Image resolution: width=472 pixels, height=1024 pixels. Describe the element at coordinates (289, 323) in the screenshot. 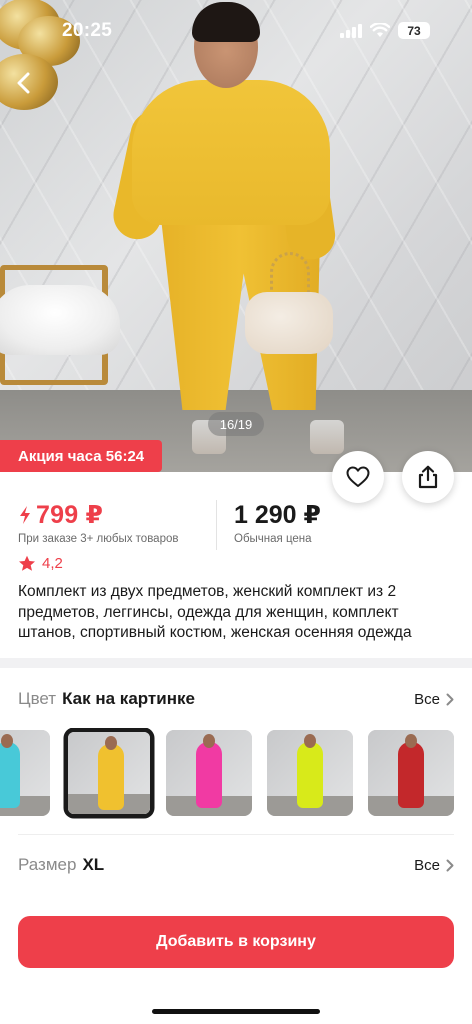

I see `handbag` at that location.